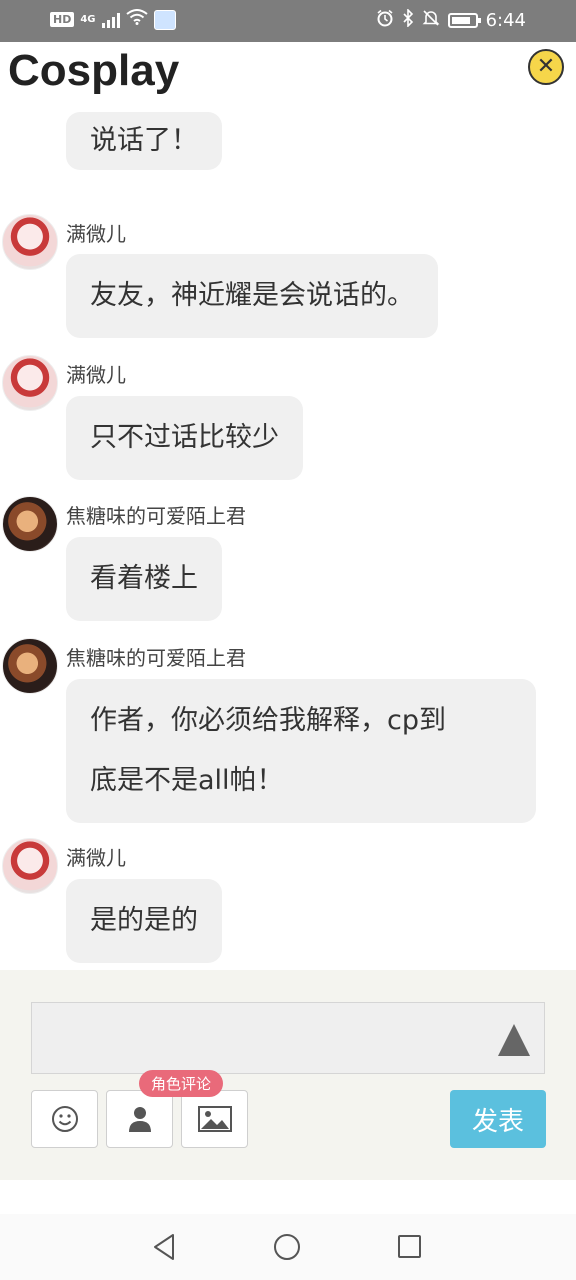  I want to click on status-bar: HD 4G 6:44, so click(288, 21).